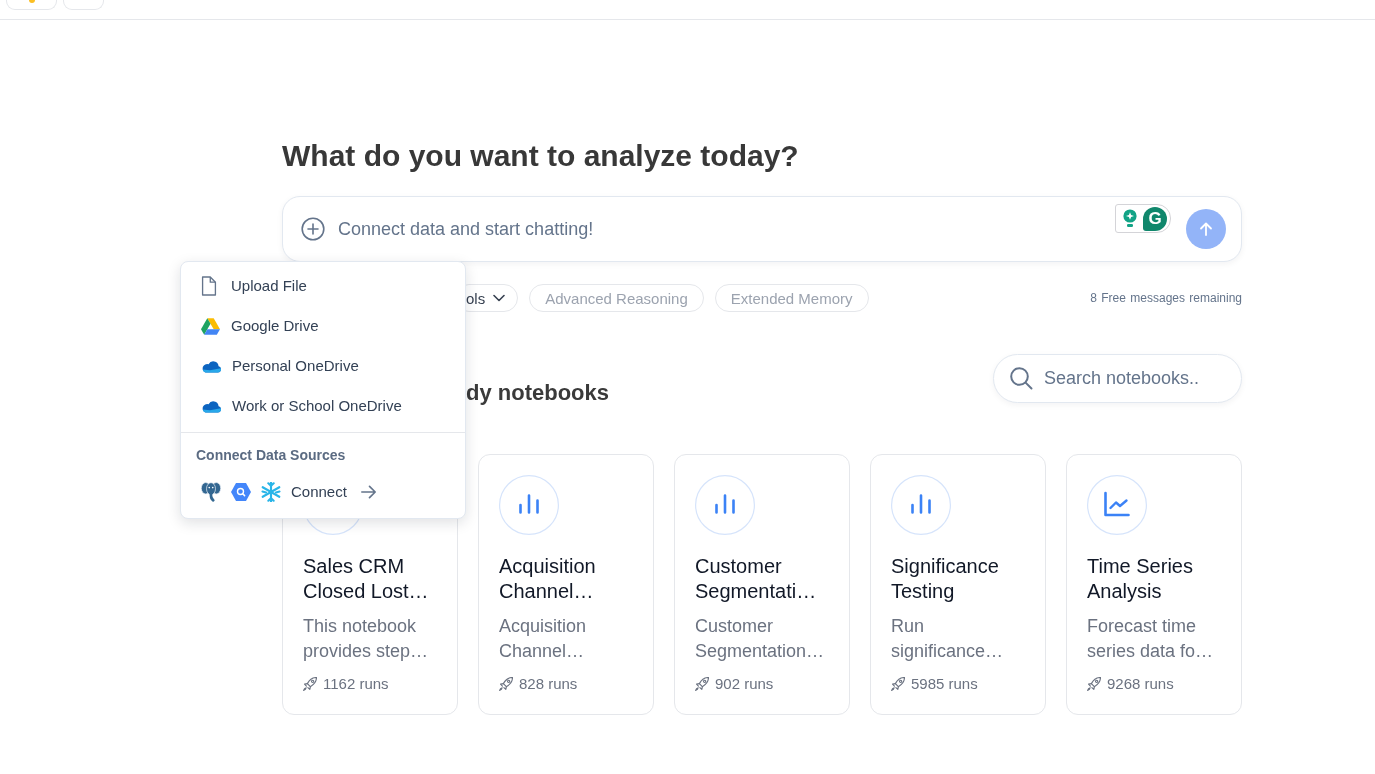 The height and width of the screenshot is (774, 1375). What do you see at coordinates (323, 366) in the screenshot?
I see `menu-item: Personal OneDrive` at bounding box center [323, 366].